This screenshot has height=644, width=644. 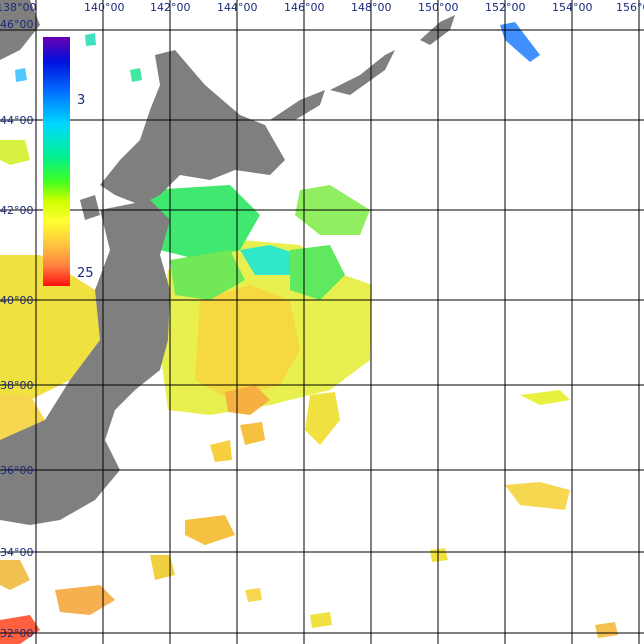 I want to click on lon-label: 140°00, so click(x=104, y=7).